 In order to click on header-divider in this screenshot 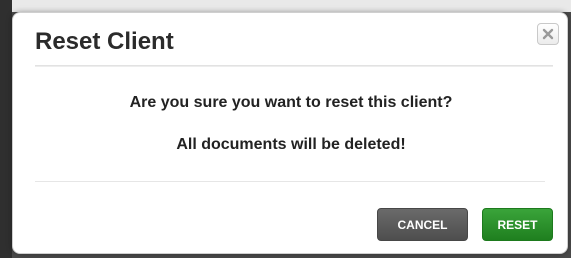, I will do `click(294, 66)`.